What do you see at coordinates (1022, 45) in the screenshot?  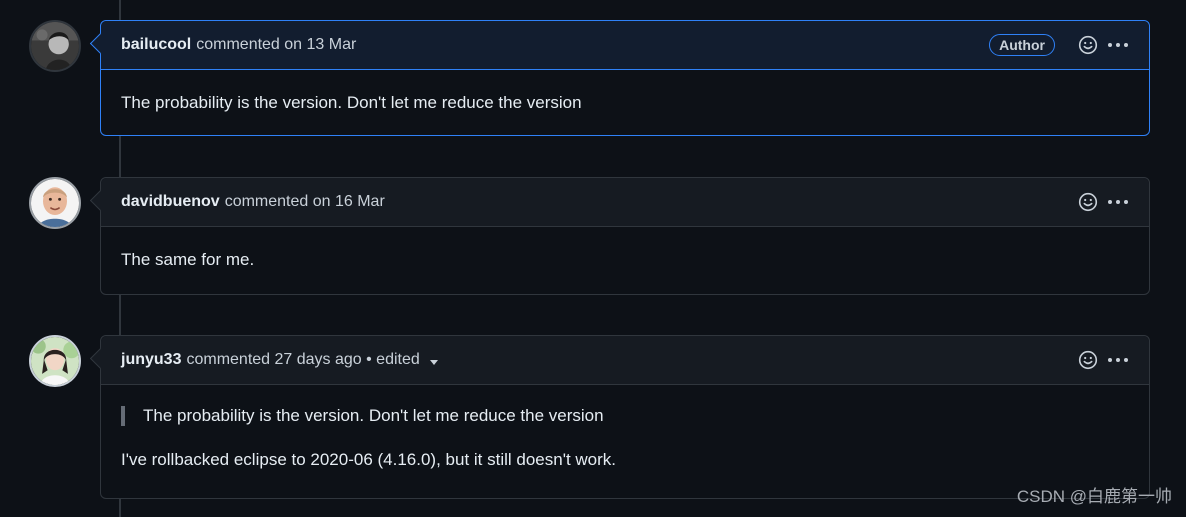 I see `author-badge: Author` at bounding box center [1022, 45].